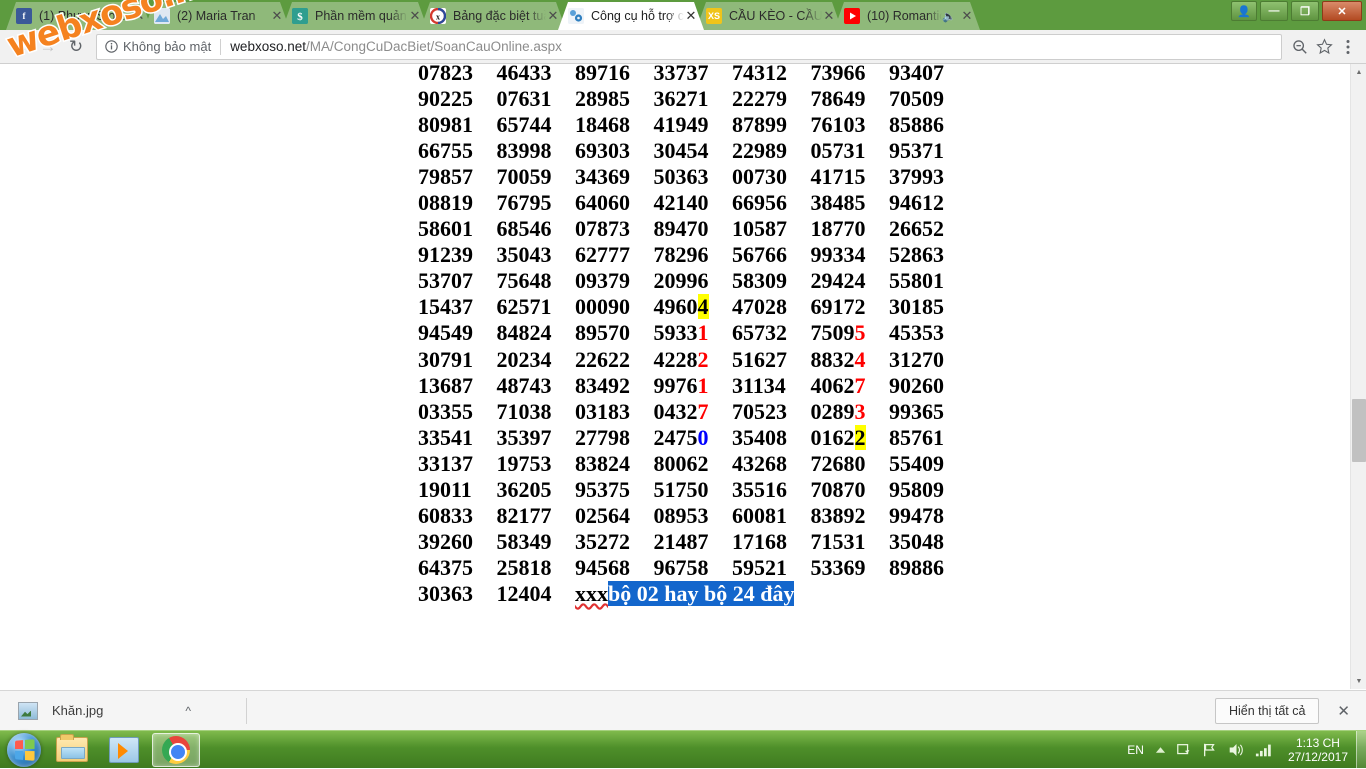 This screenshot has height=769, width=1366. Describe the element at coordinates (681, 125) in the screenshot. I see `number-cell: 41949` at that location.